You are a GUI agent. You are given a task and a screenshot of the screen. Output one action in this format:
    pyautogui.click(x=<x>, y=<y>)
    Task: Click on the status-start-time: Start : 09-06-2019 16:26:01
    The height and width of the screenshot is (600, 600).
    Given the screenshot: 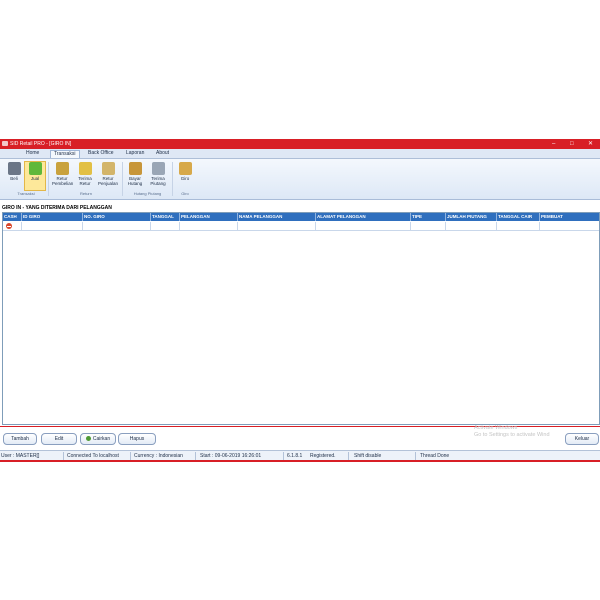 What is the action you would take?
    pyautogui.click(x=231, y=456)
    